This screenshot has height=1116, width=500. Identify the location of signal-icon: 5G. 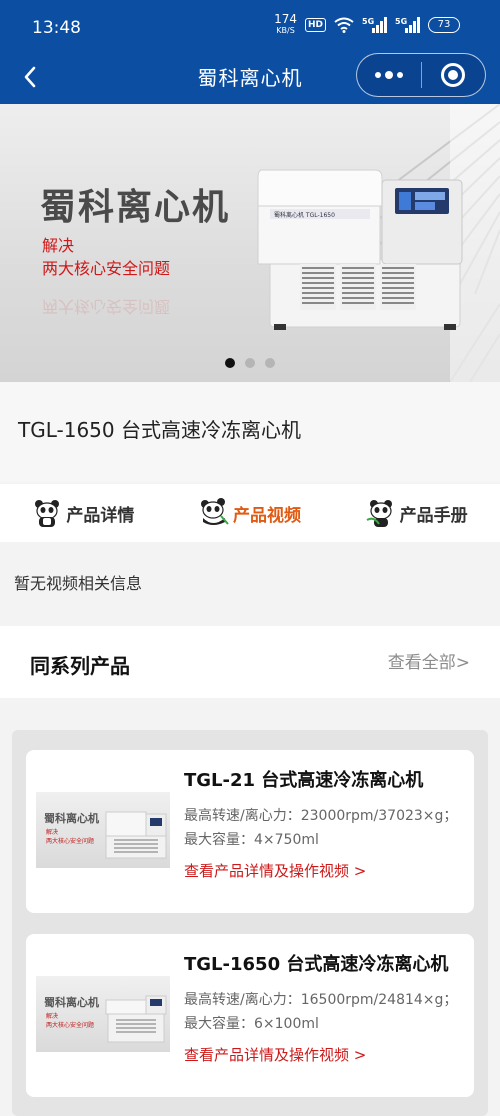
(374, 25).